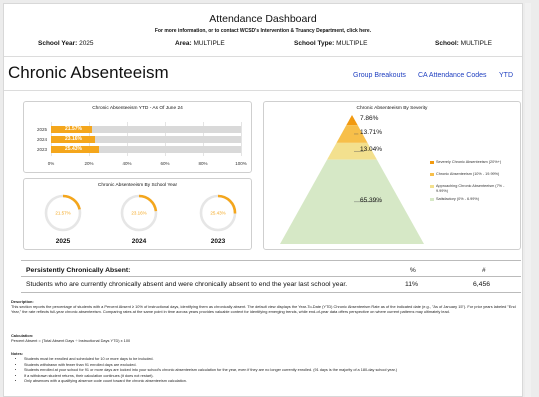  I want to click on bar-x-tick-label: 0%, so click(51, 163).